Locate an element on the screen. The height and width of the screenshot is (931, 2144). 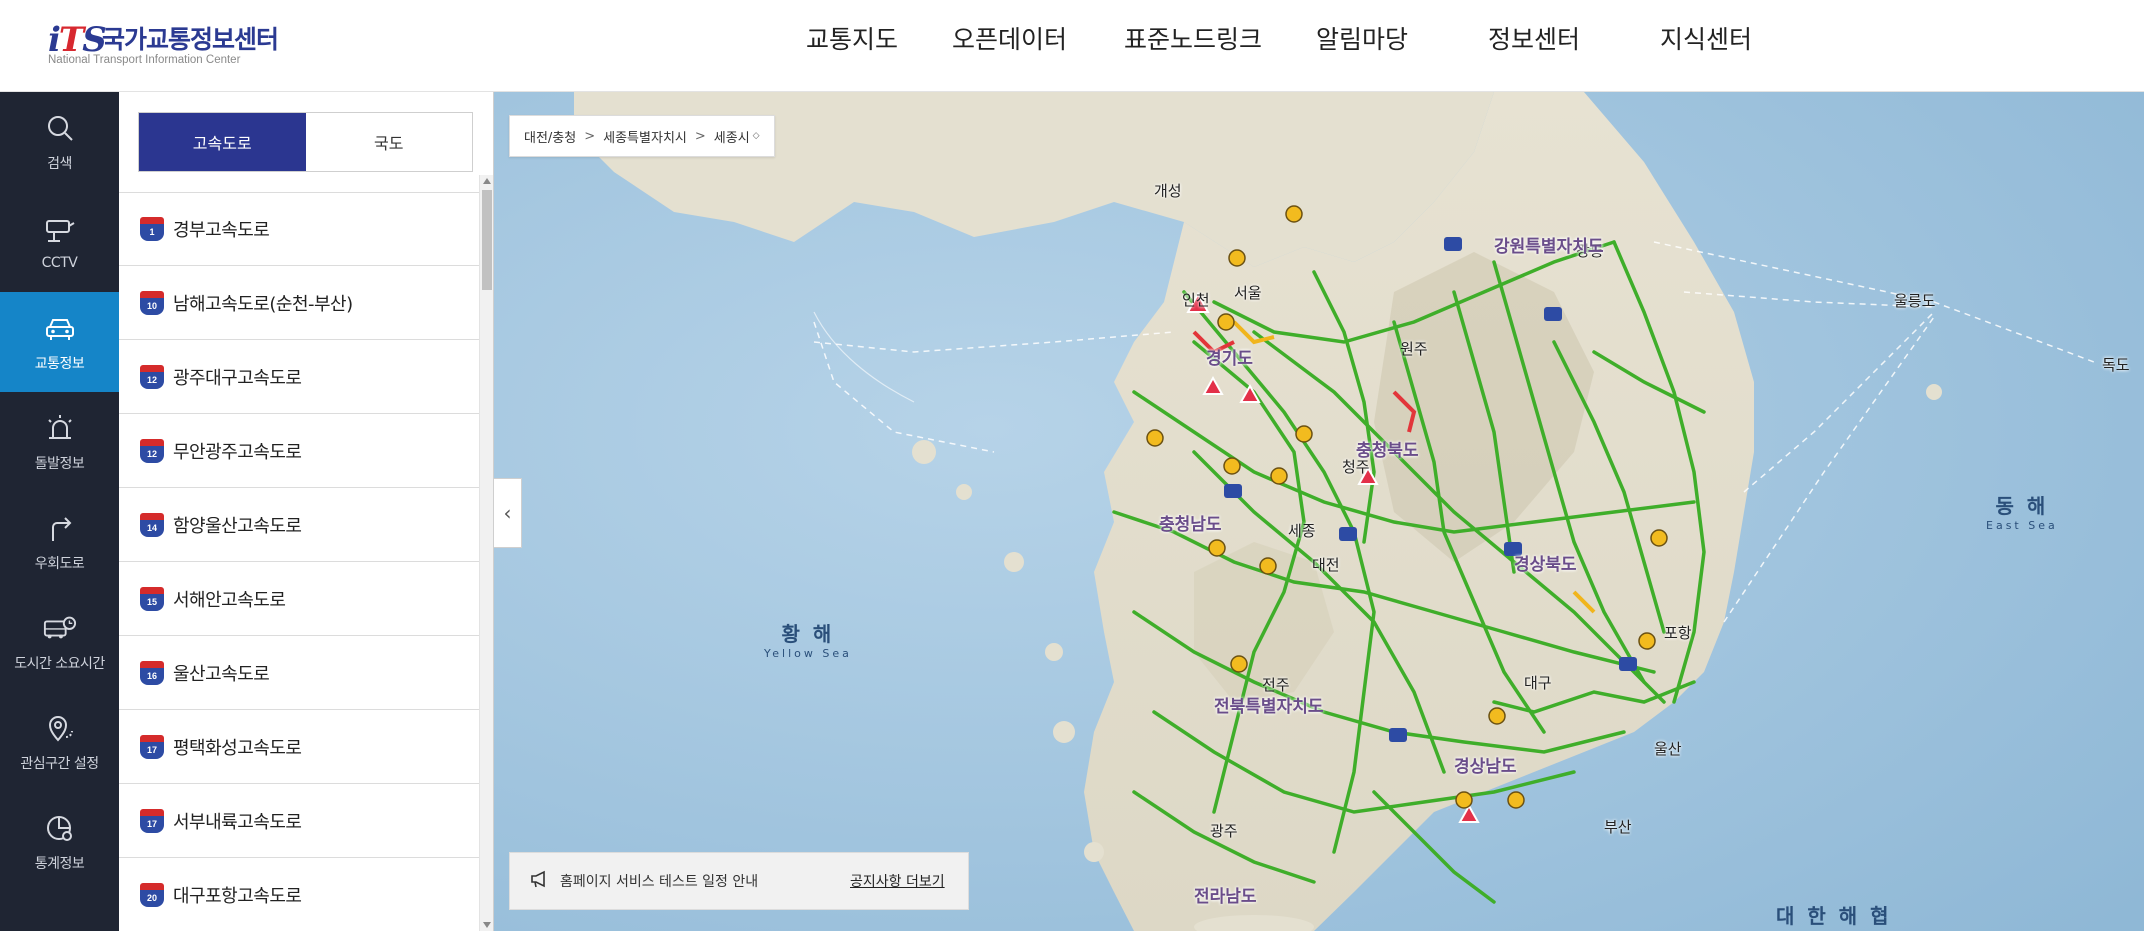
rail-item-statistics: 통계정보 is located at coordinates (59, 842).